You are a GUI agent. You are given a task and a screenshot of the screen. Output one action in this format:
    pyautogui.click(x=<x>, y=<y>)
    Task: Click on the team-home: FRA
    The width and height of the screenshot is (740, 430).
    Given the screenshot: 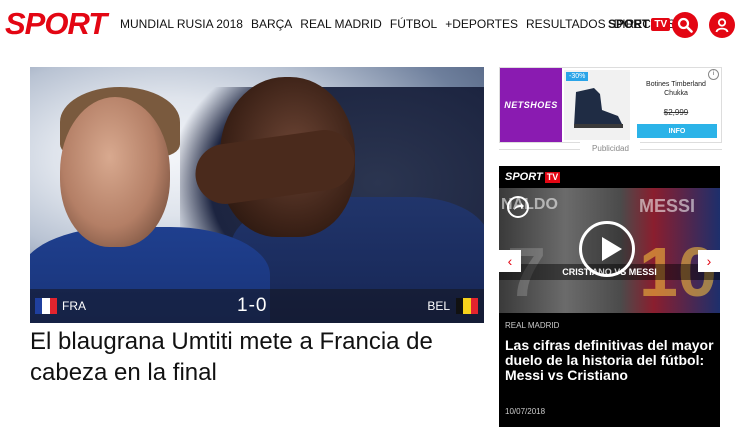 What is the action you would take?
    pyautogui.click(x=74, y=306)
    